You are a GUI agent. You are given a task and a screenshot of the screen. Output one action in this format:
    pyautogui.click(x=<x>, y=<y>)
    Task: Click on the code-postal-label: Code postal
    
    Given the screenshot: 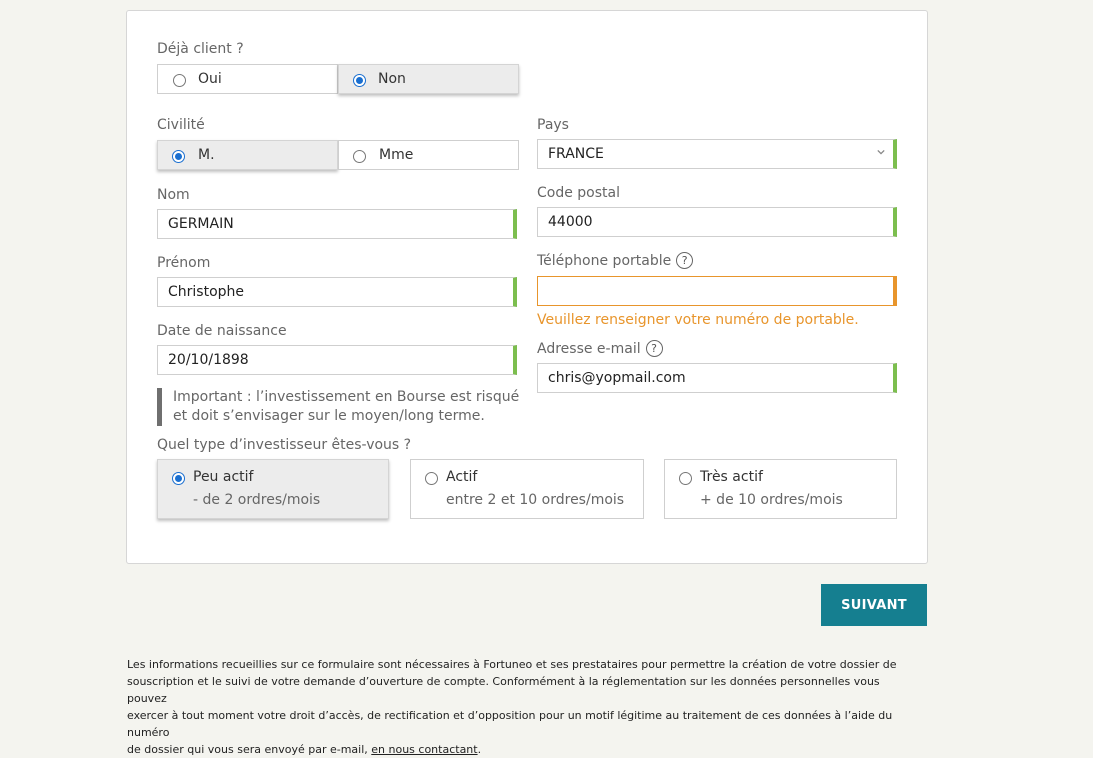 What is the action you would take?
    pyautogui.click(x=578, y=193)
    